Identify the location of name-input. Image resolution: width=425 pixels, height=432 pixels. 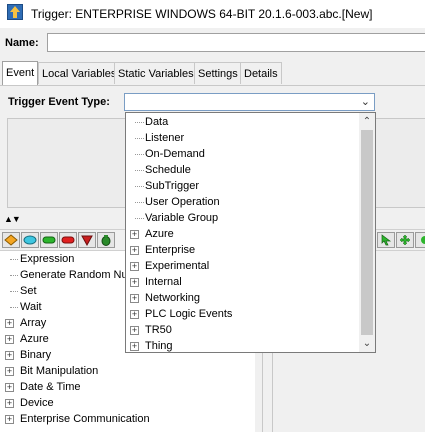
(236, 42).